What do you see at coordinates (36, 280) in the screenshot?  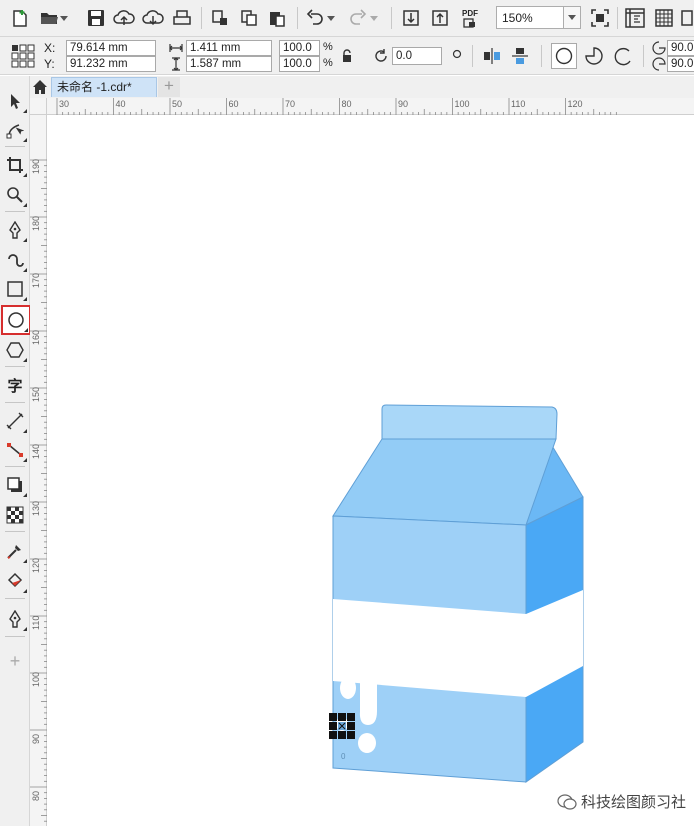 I see `ruler-label: 170` at bounding box center [36, 280].